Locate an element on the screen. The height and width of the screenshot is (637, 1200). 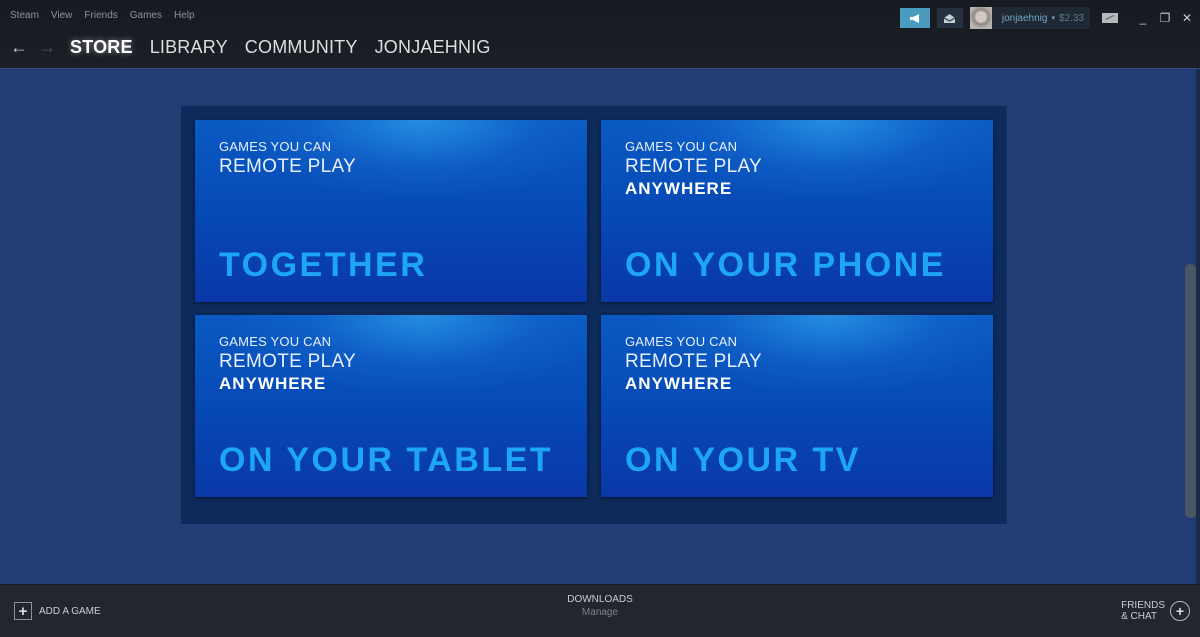
main-nav: ← → STORE LIBRARY COMMUNITY JONJAEHNIG is located at coordinates (259, 47).